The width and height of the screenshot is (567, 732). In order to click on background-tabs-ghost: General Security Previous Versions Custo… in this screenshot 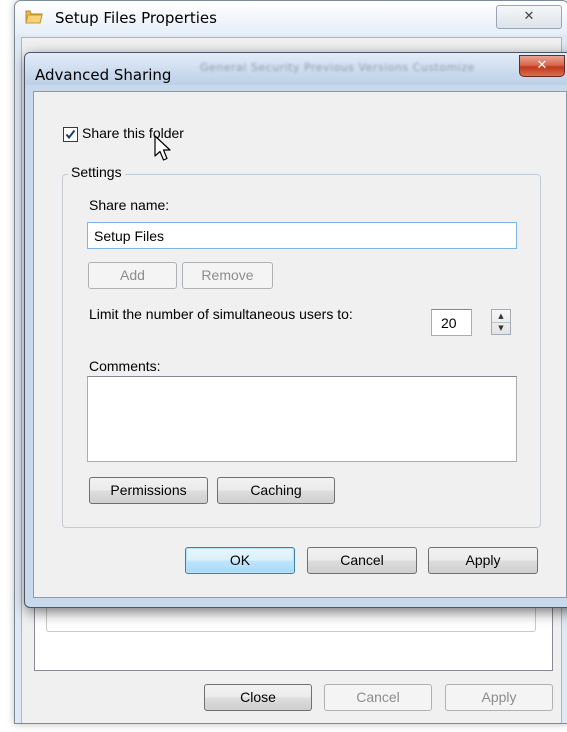, I will do `click(337, 67)`.